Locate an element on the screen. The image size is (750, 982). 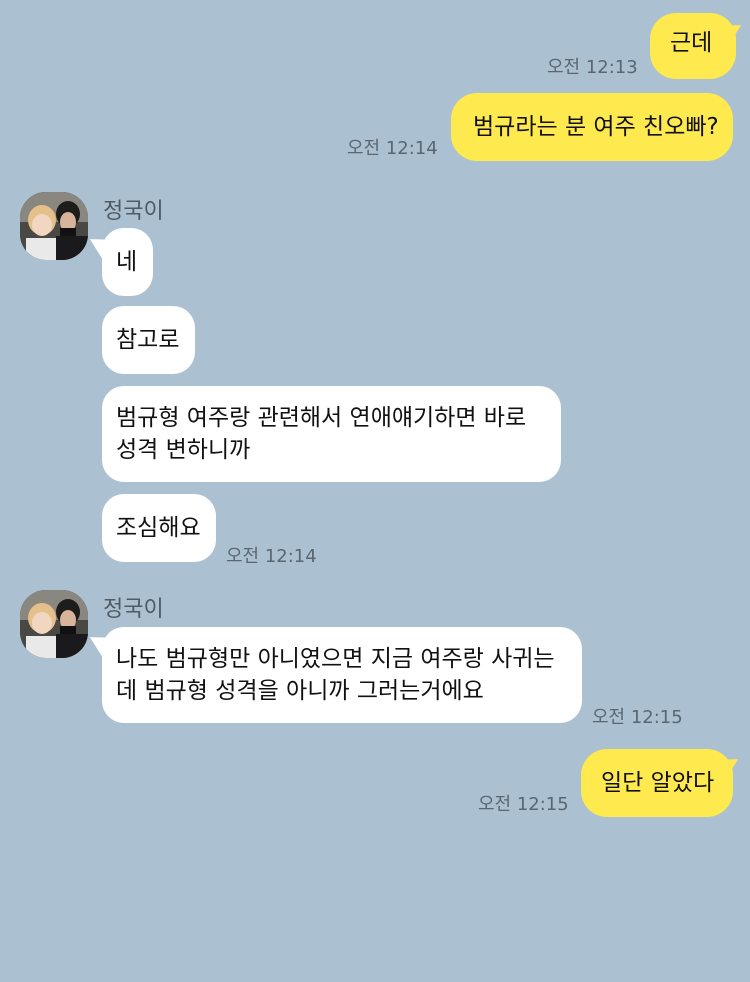
their-message-bubble: 범규형 여주랑 관련해서 연애얘기하면 바로 성격 변하니까 is located at coordinates (331, 434).